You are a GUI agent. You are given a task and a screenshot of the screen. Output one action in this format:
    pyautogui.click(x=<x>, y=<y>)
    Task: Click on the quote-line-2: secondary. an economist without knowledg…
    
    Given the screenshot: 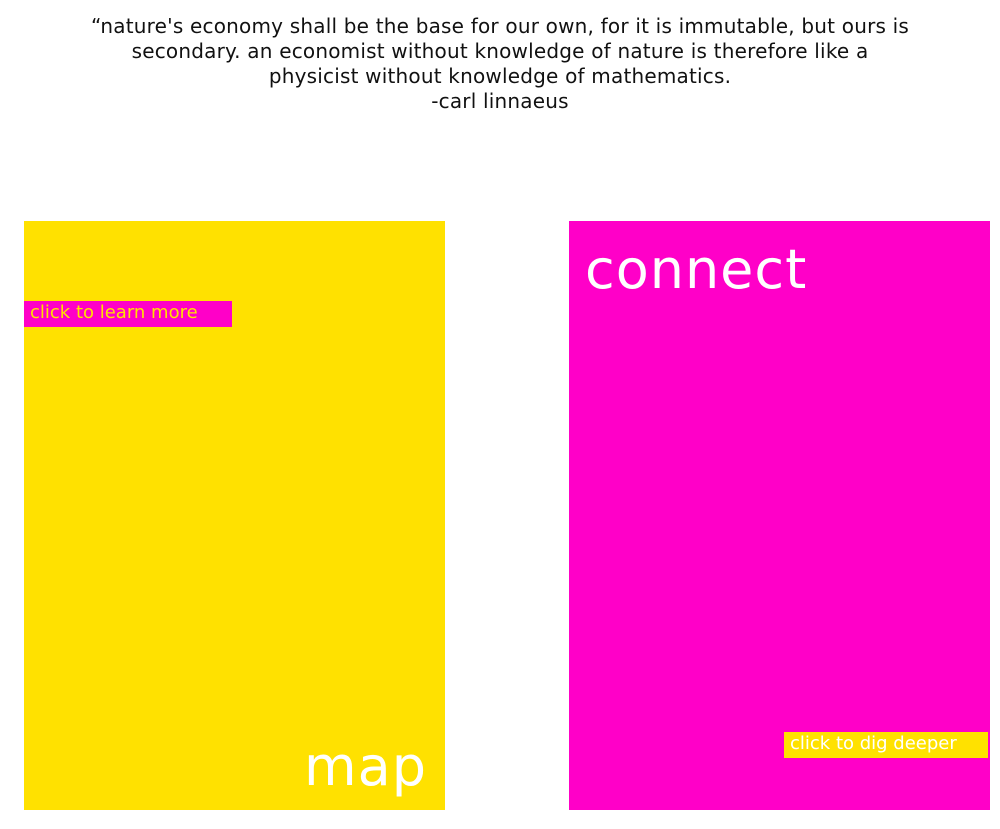 What is the action you would take?
    pyautogui.click(x=500, y=51)
    